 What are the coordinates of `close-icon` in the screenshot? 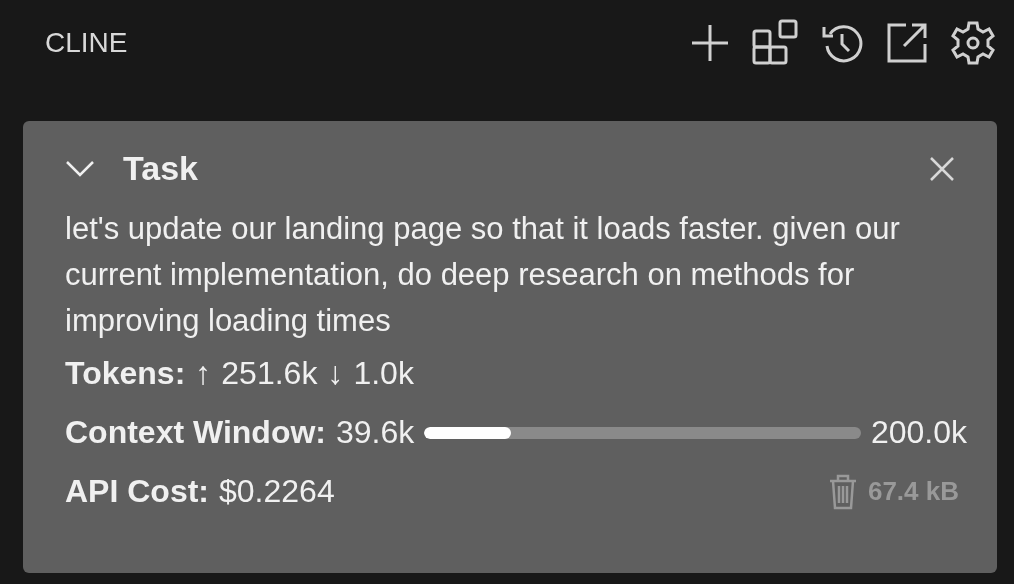 It's located at (942, 168).